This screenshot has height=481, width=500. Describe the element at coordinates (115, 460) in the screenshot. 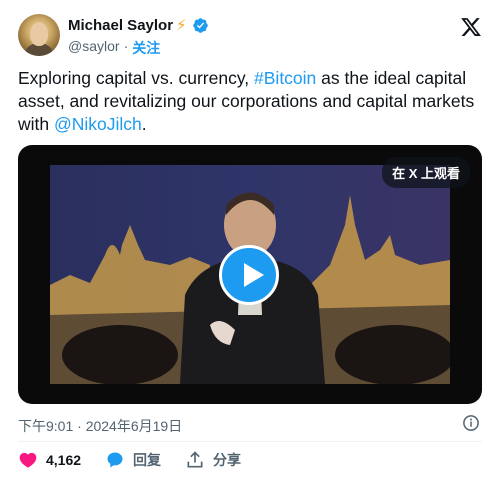

I see `reply-bubble-icon` at that location.